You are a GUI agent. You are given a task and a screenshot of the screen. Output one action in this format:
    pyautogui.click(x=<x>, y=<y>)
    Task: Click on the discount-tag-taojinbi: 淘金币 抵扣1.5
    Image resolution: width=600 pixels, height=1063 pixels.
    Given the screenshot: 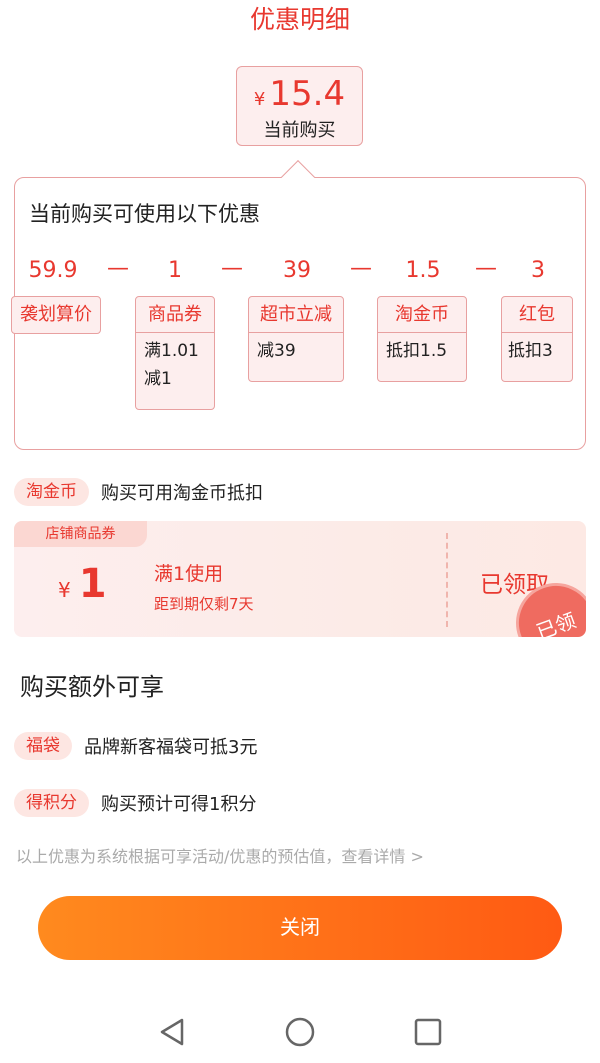 What is the action you would take?
    pyautogui.click(x=422, y=339)
    